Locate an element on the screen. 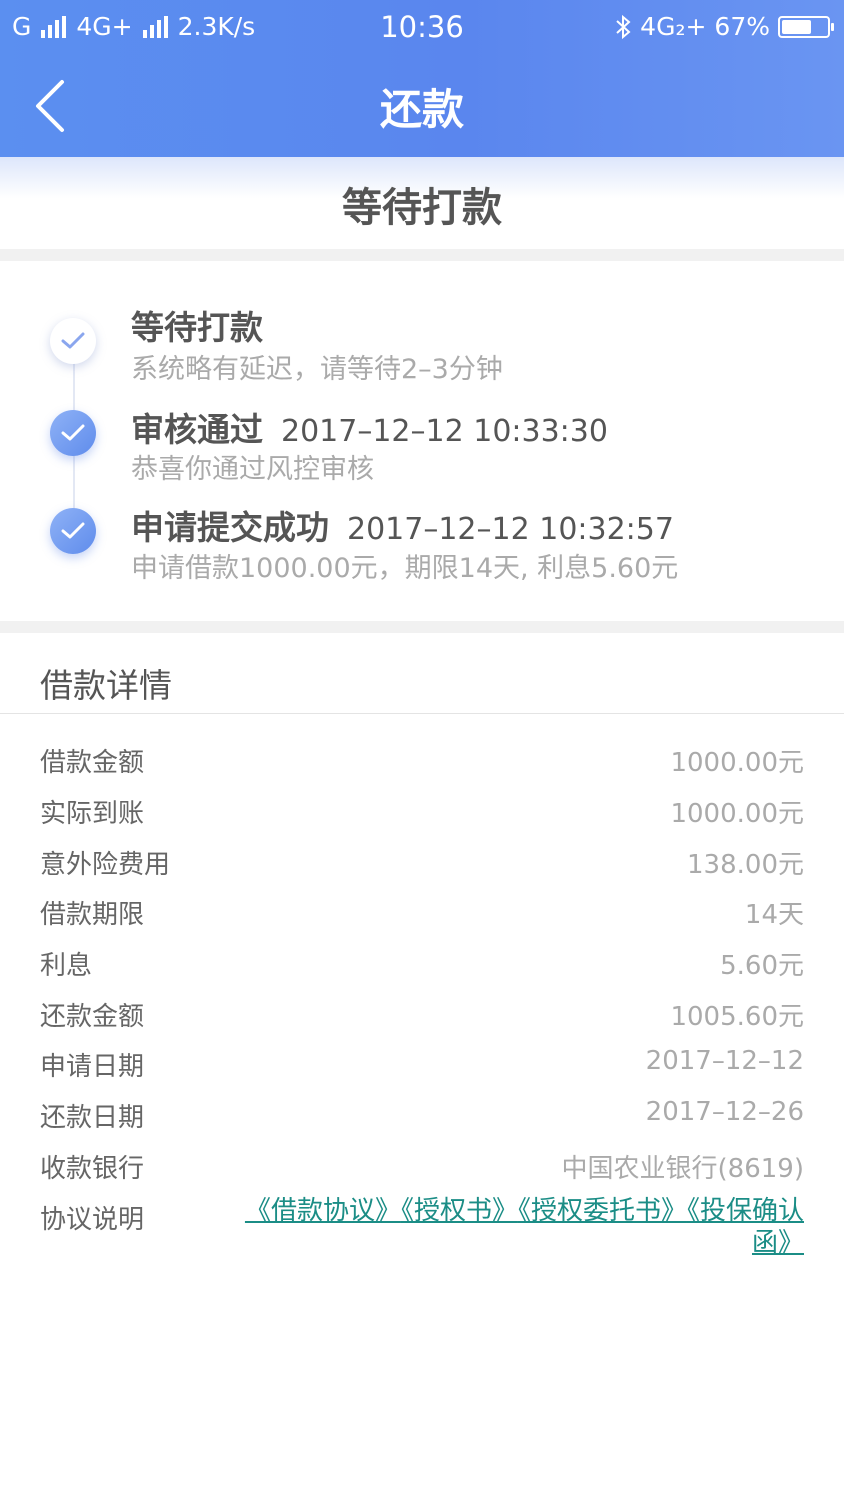 The width and height of the screenshot is (844, 1500). nav-bar: 还款 is located at coordinates (422, 106).